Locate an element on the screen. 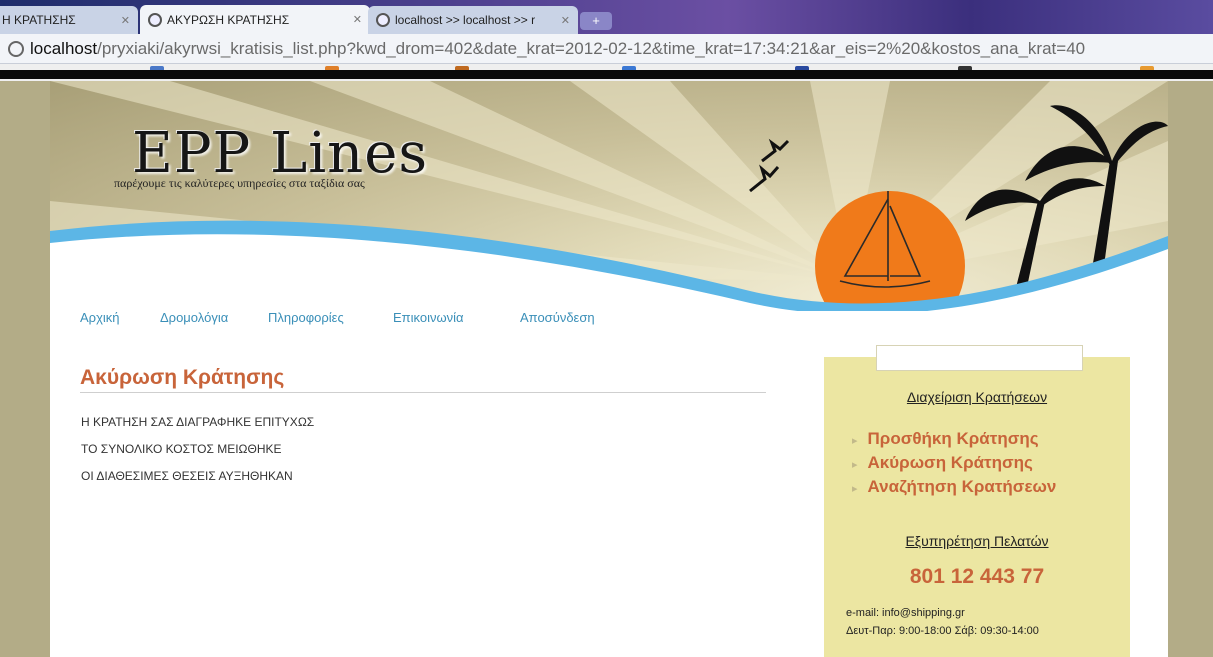  nav-link-logout: Αποσύνδεση is located at coordinates (557, 317).